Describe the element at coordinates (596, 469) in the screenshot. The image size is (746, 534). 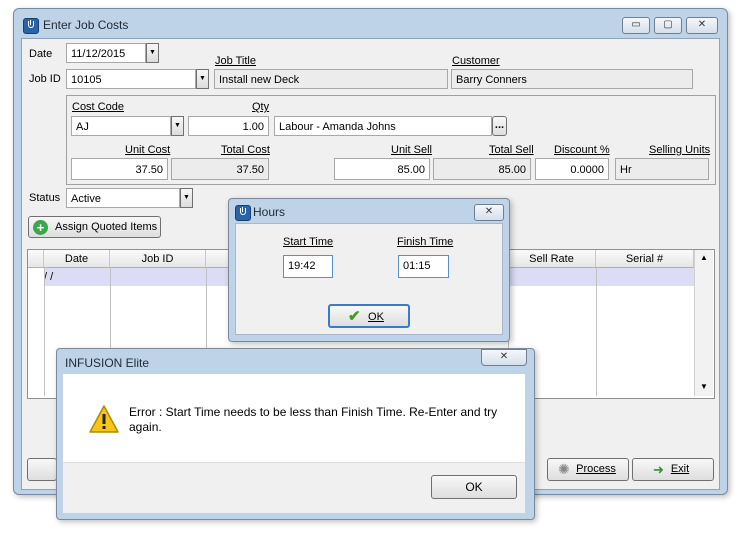
I see `process-label: Process` at that location.